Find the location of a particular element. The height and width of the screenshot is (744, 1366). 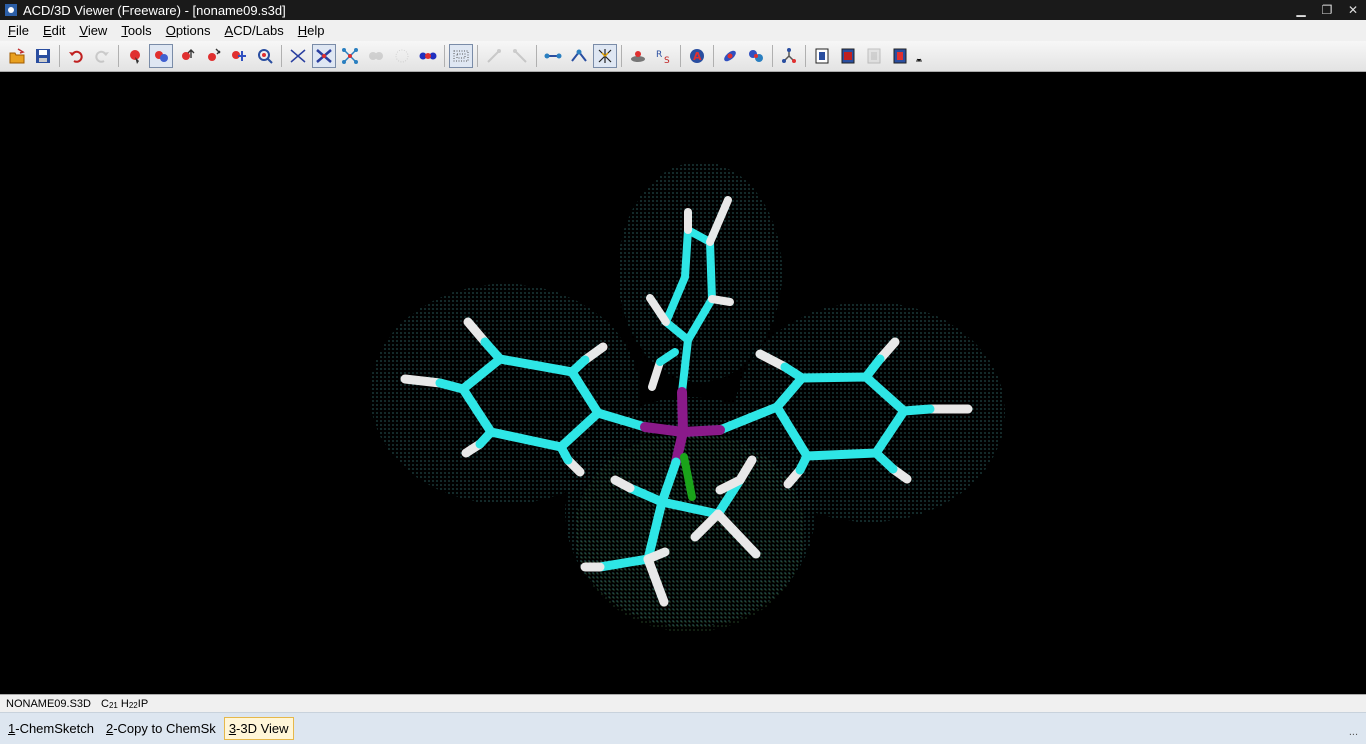

menu-acdlabs: ACD/Labs is located at coordinates (254, 30).